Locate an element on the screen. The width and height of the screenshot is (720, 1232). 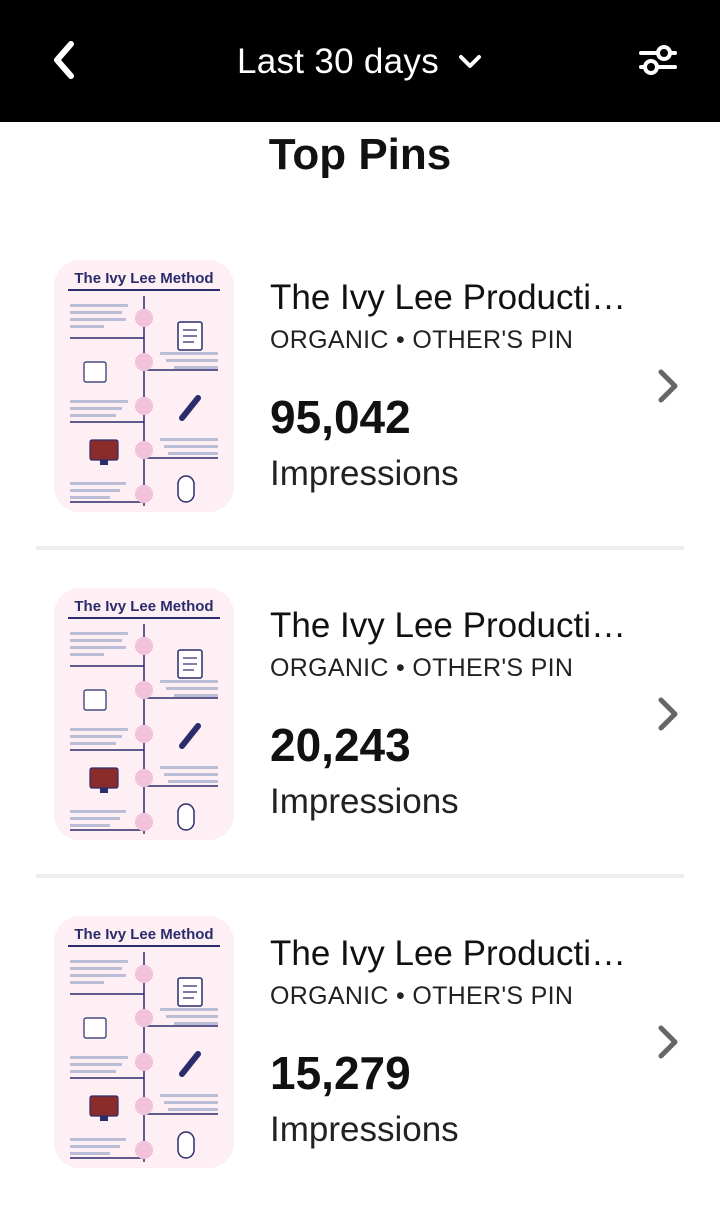
pin-impressions-value: 15,279 is located at coordinates (340, 1073).